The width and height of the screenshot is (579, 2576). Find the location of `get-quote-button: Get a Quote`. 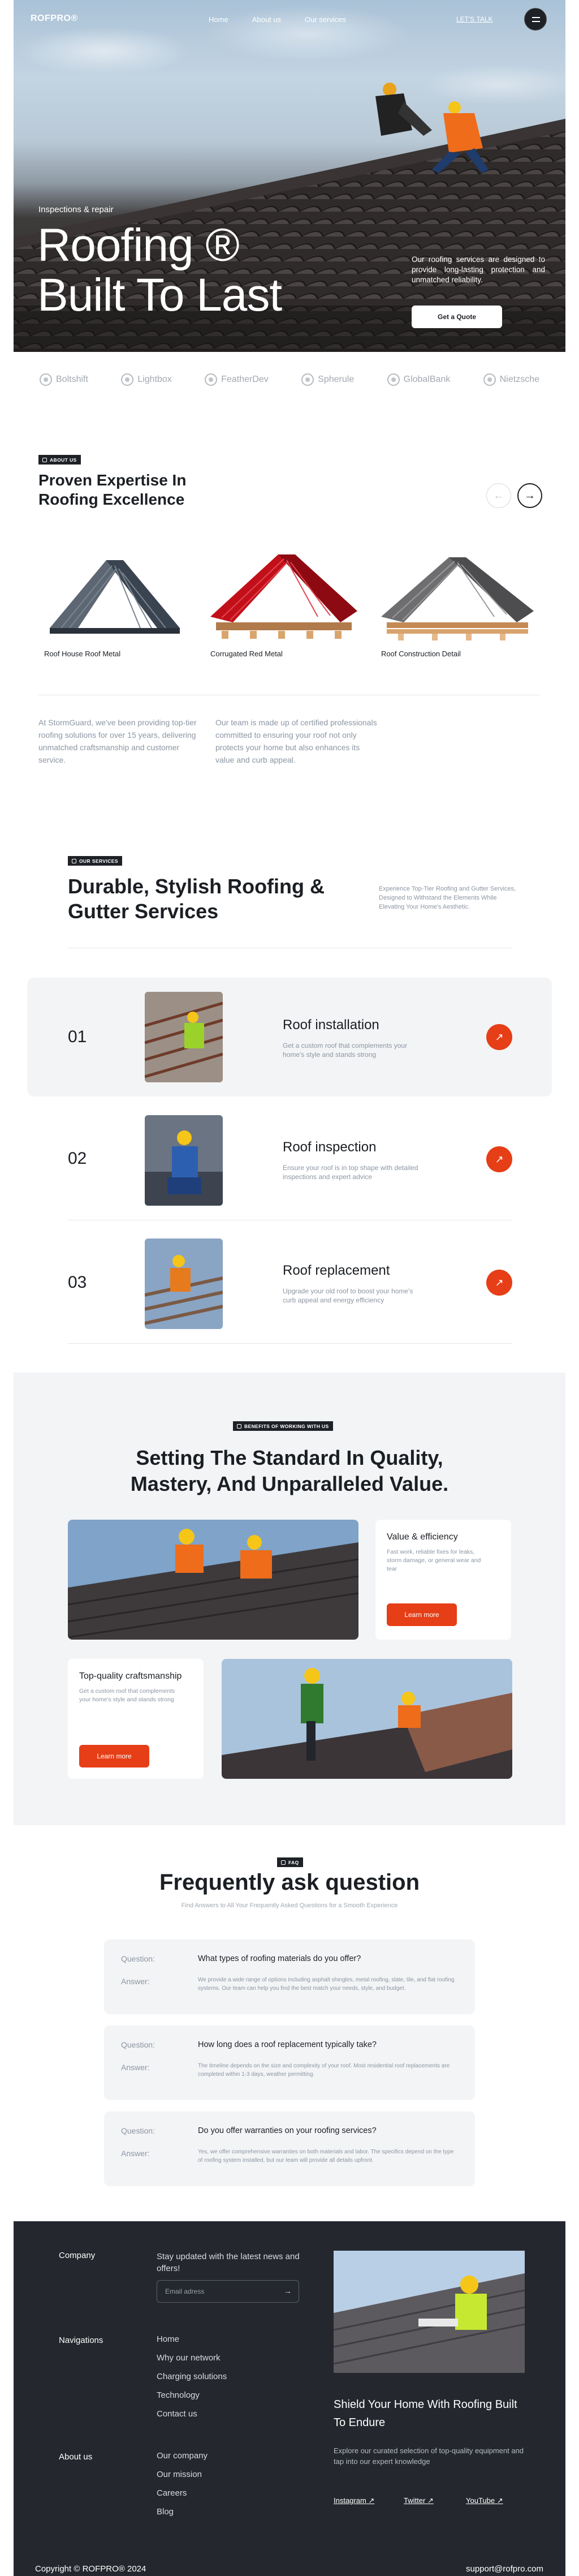

get-quote-button: Get a Quote is located at coordinates (457, 317).